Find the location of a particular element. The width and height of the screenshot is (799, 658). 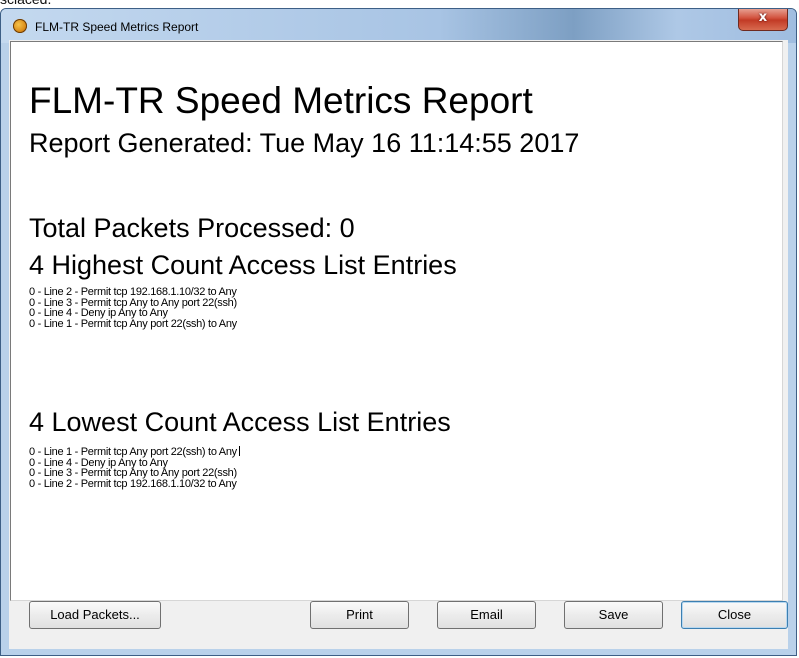

save-button: Save is located at coordinates (613, 615).